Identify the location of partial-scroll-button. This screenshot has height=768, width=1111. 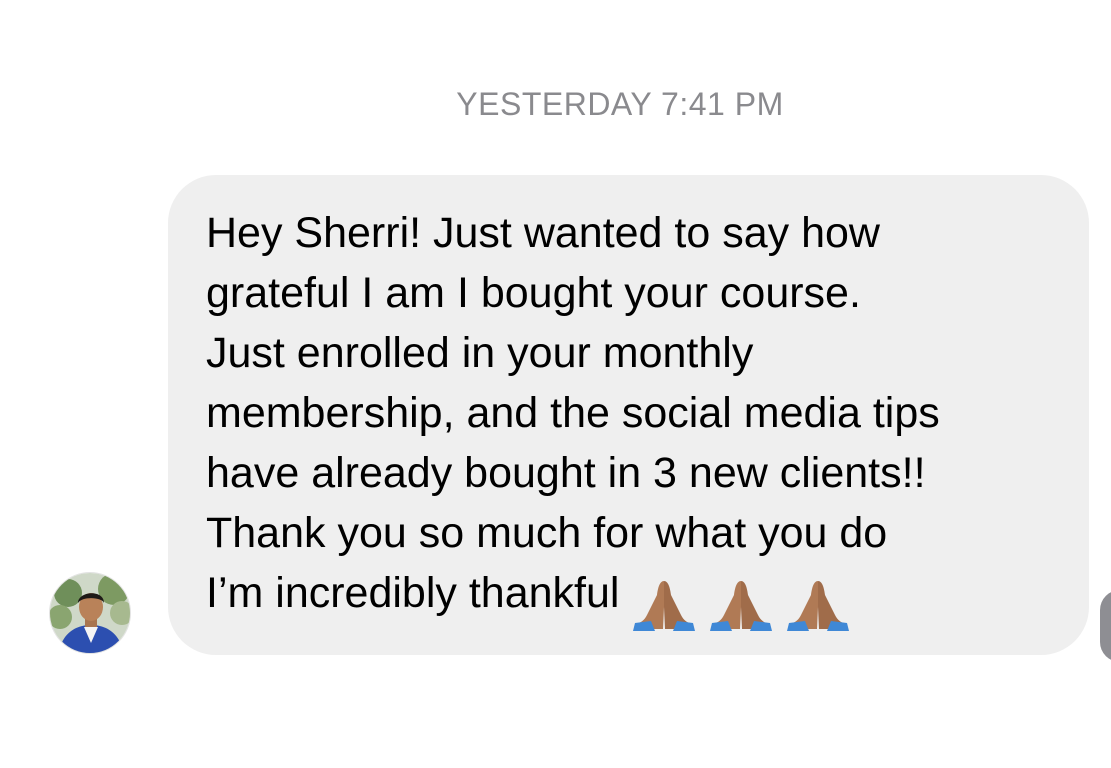
(1105, 626).